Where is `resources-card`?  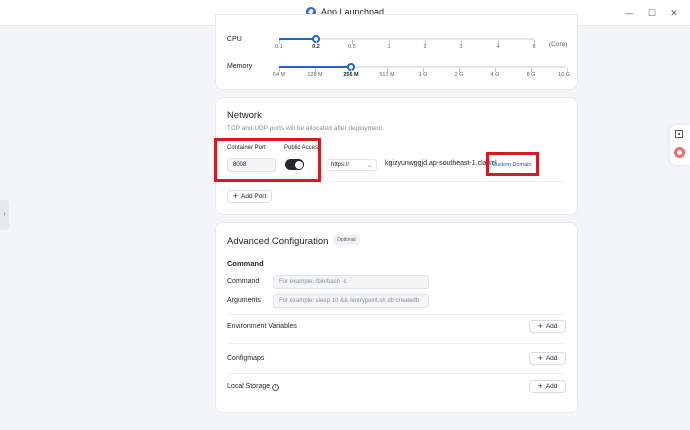 resources-card is located at coordinates (396, 52).